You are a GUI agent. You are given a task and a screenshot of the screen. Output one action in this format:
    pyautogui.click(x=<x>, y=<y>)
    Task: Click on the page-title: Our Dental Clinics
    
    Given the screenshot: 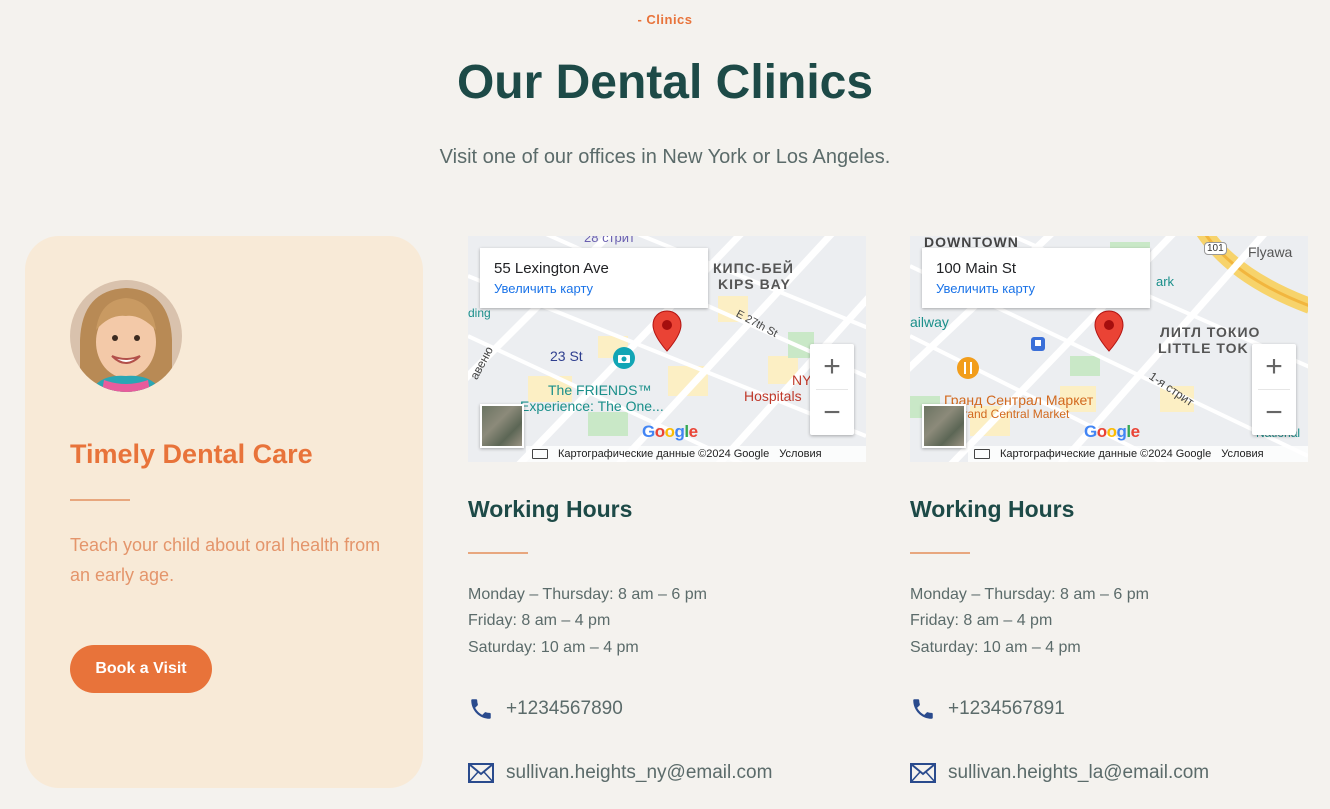 What is the action you would take?
    pyautogui.click(x=665, y=82)
    